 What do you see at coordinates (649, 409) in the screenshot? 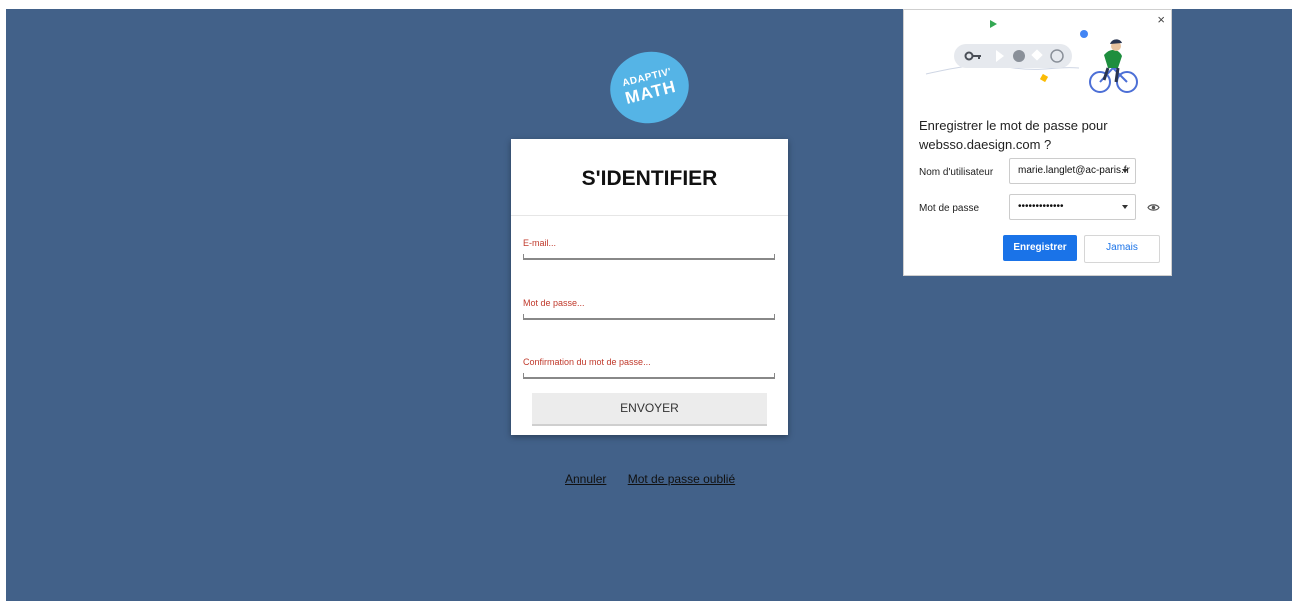
I see `submit-button: ENVOYER` at bounding box center [649, 409].